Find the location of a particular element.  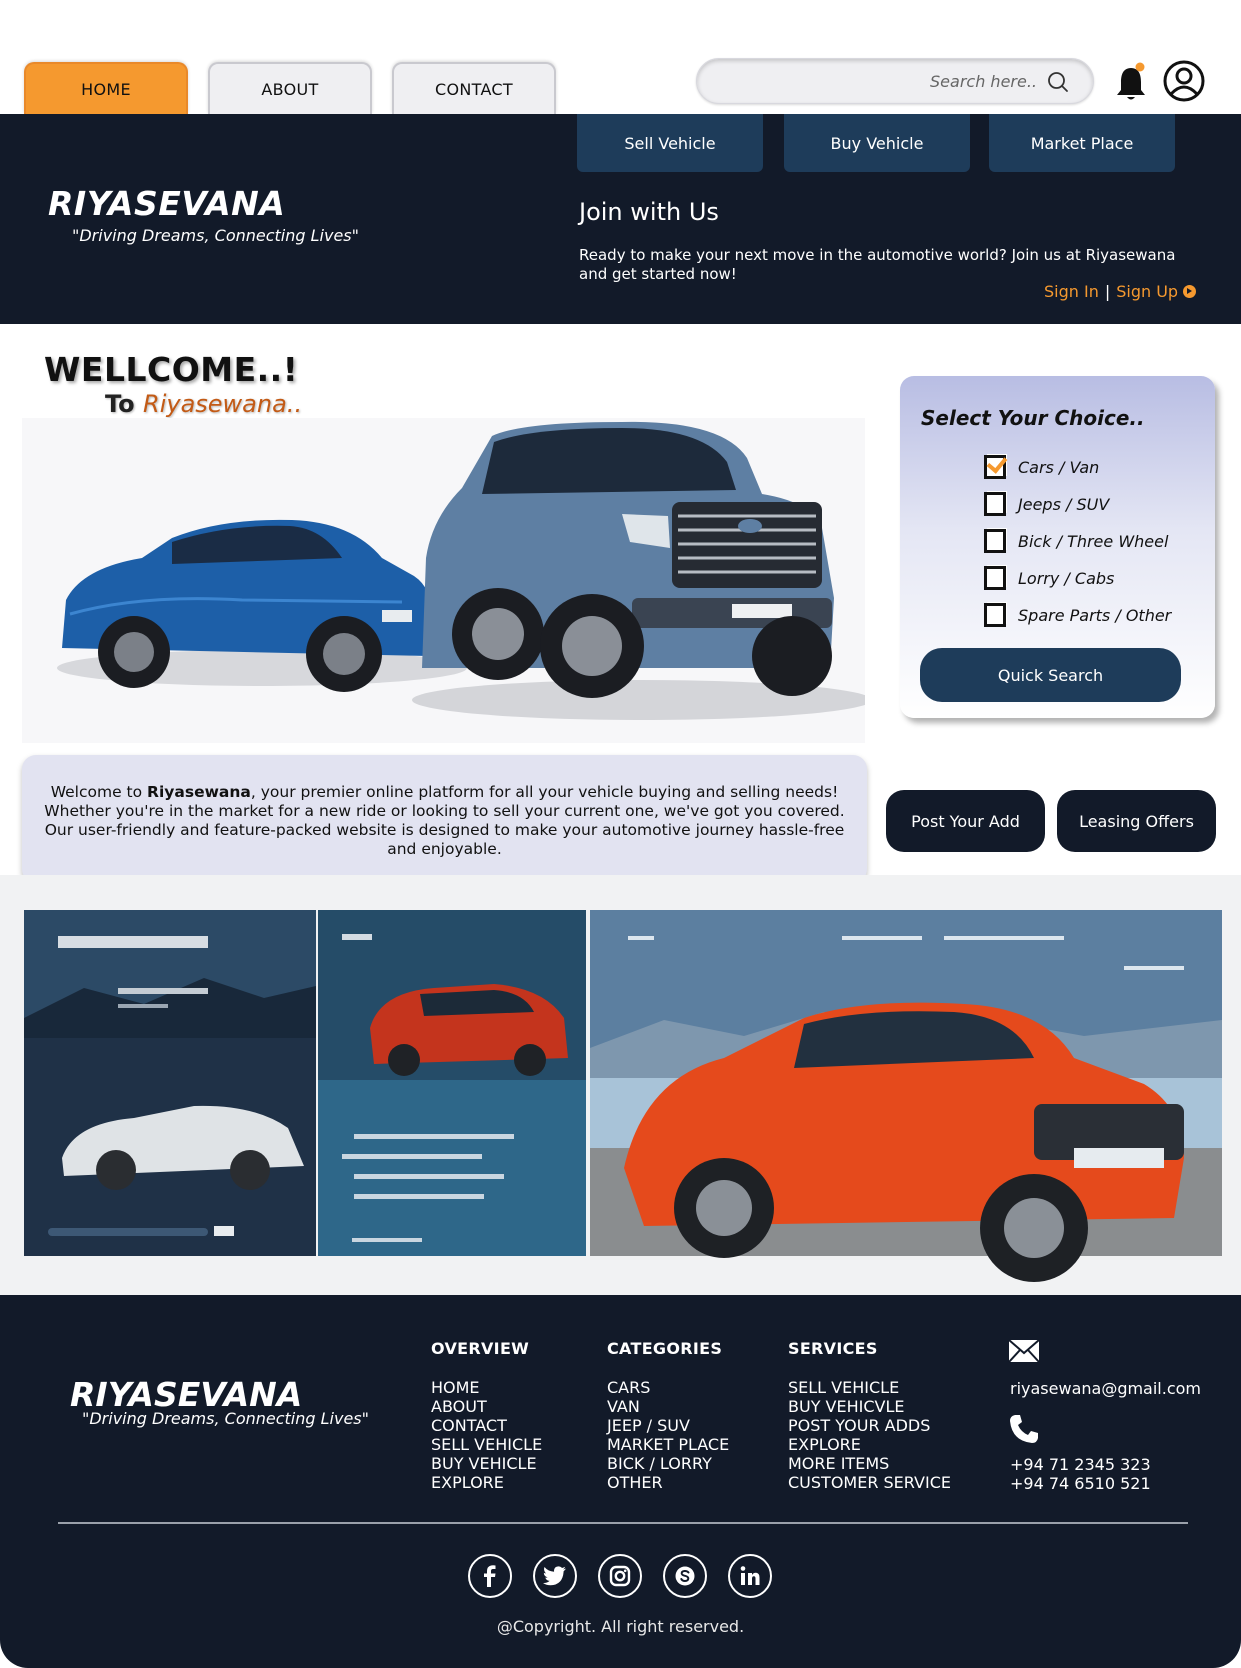

welcome-heading: WELLCOME..! is located at coordinates (171, 369).